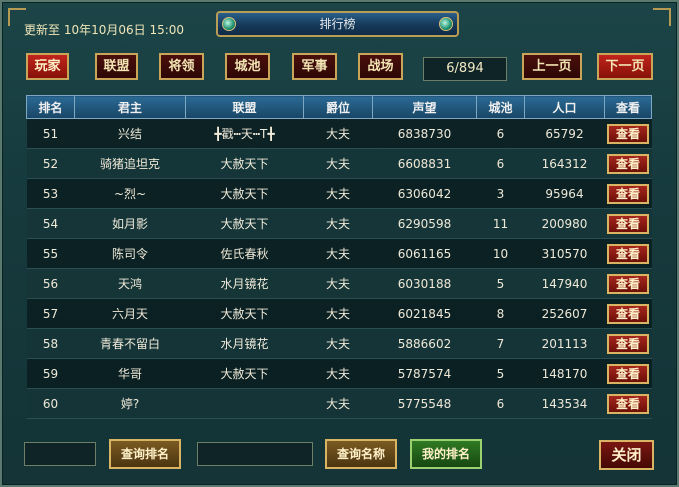  Describe the element at coordinates (500, 313) in the screenshot. I see `cell-cities: 8` at that location.